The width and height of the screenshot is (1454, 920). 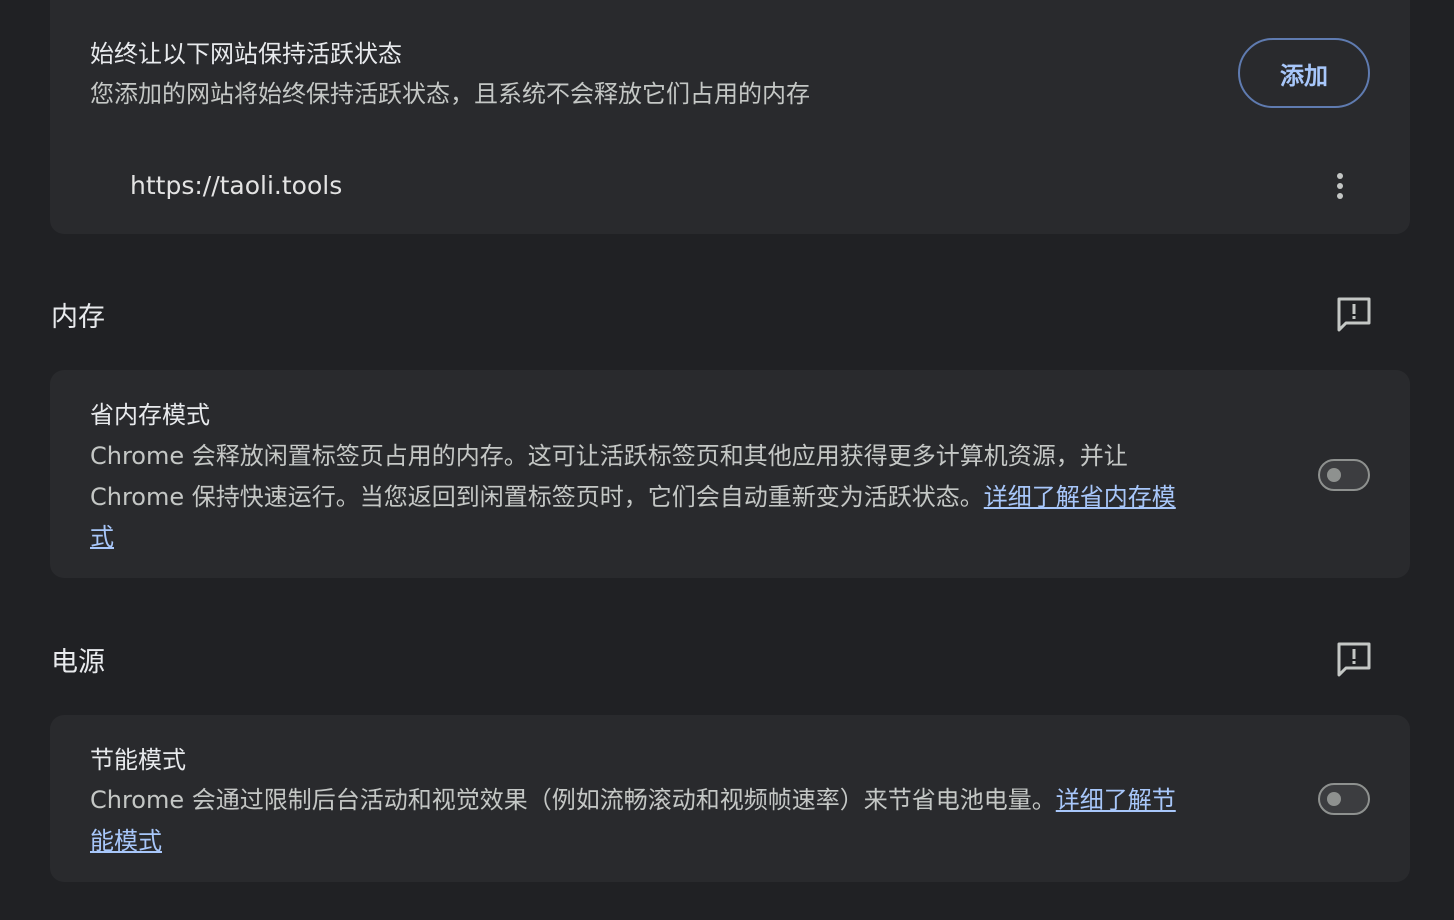 What do you see at coordinates (102, 537) in the screenshot?
I see `memory-learn-more-link-cont: 式` at bounding box center [102, 537].